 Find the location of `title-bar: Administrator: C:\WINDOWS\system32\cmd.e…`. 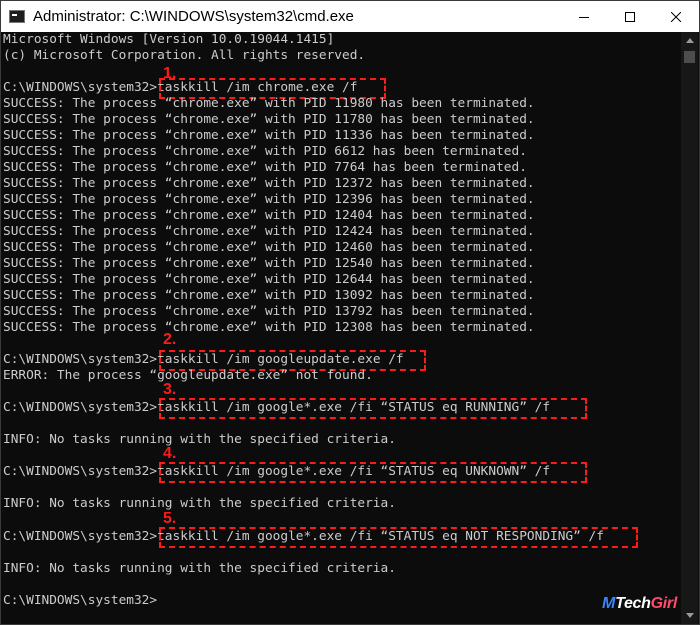

title-bar: Administrator: C:\WINDOWS\system32\cmd.e… is located at coordinates (350, 16).